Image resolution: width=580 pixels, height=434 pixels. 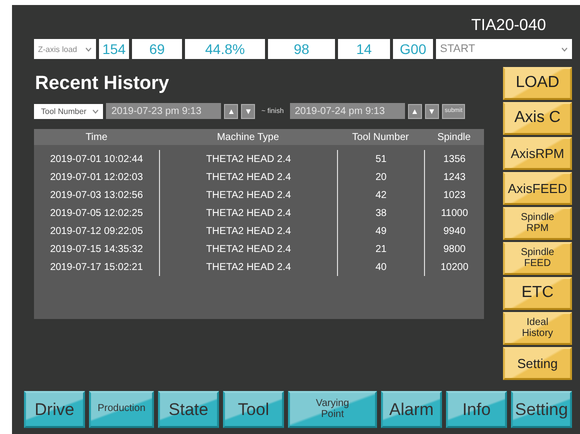 I want to click on table-cell-text: 1356, so click(x=454, y=159).